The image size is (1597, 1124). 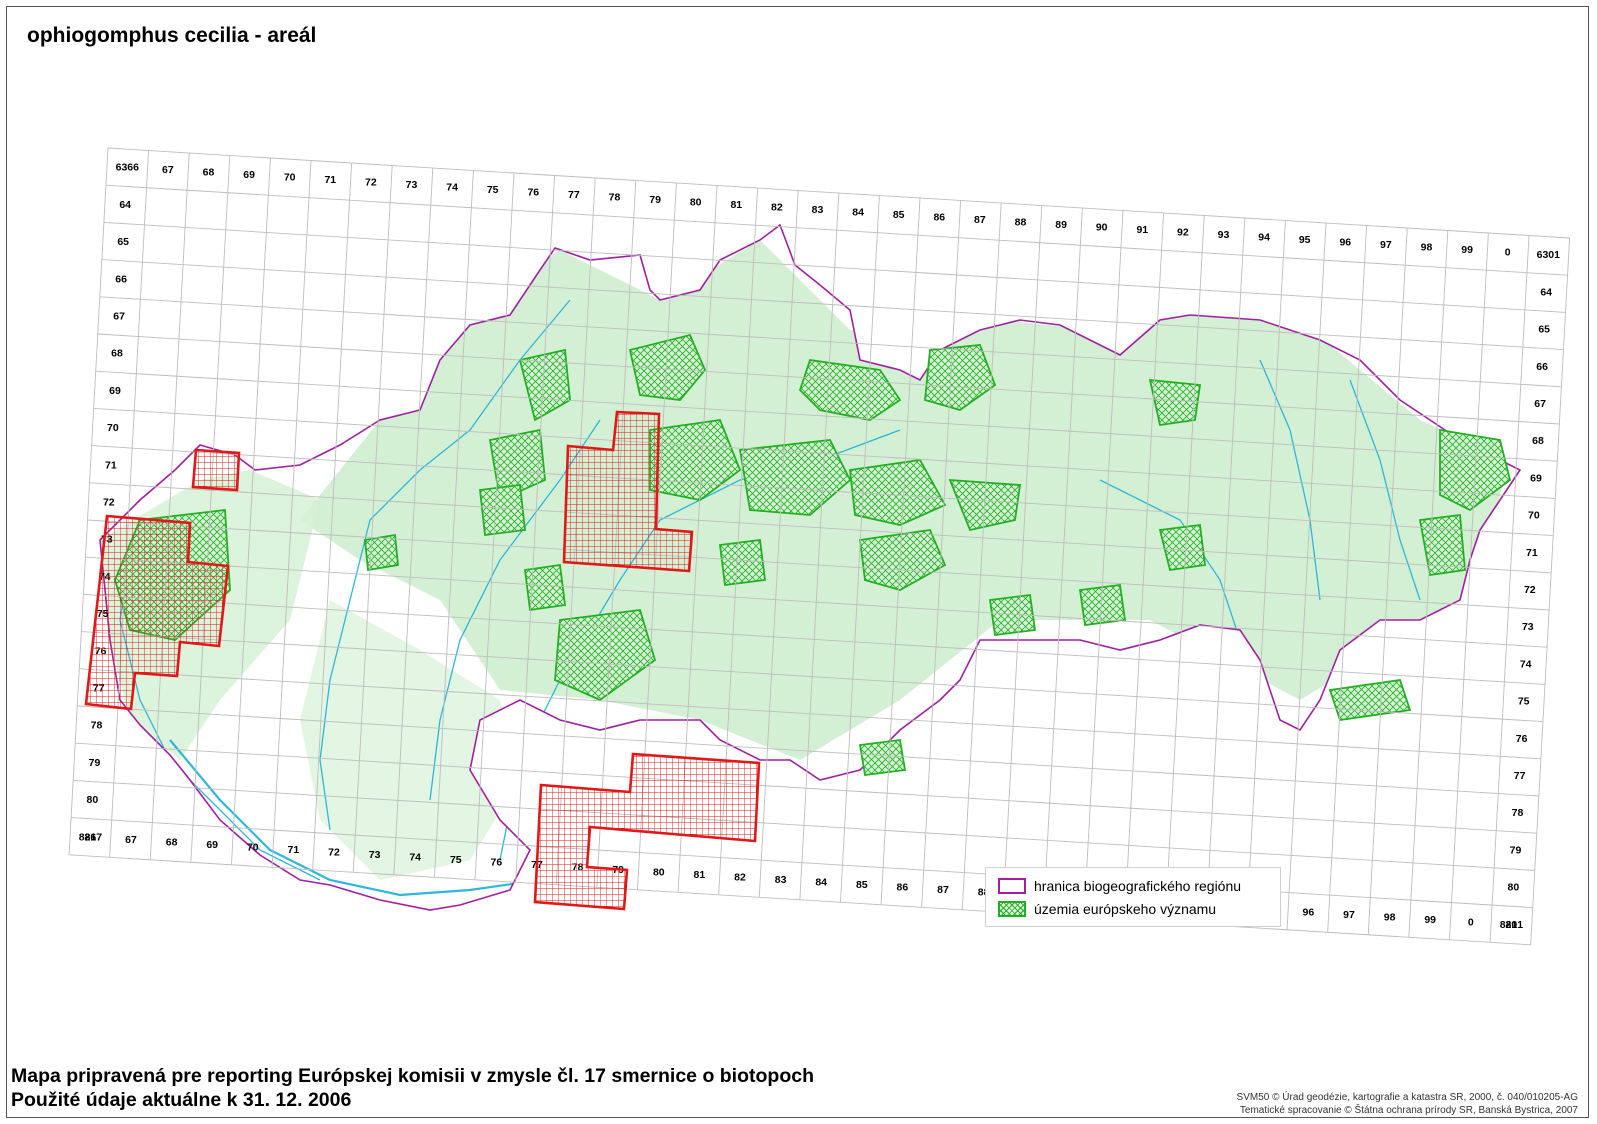 I want to click on grid-label-top: 6301, so click(x=1549, y=255).